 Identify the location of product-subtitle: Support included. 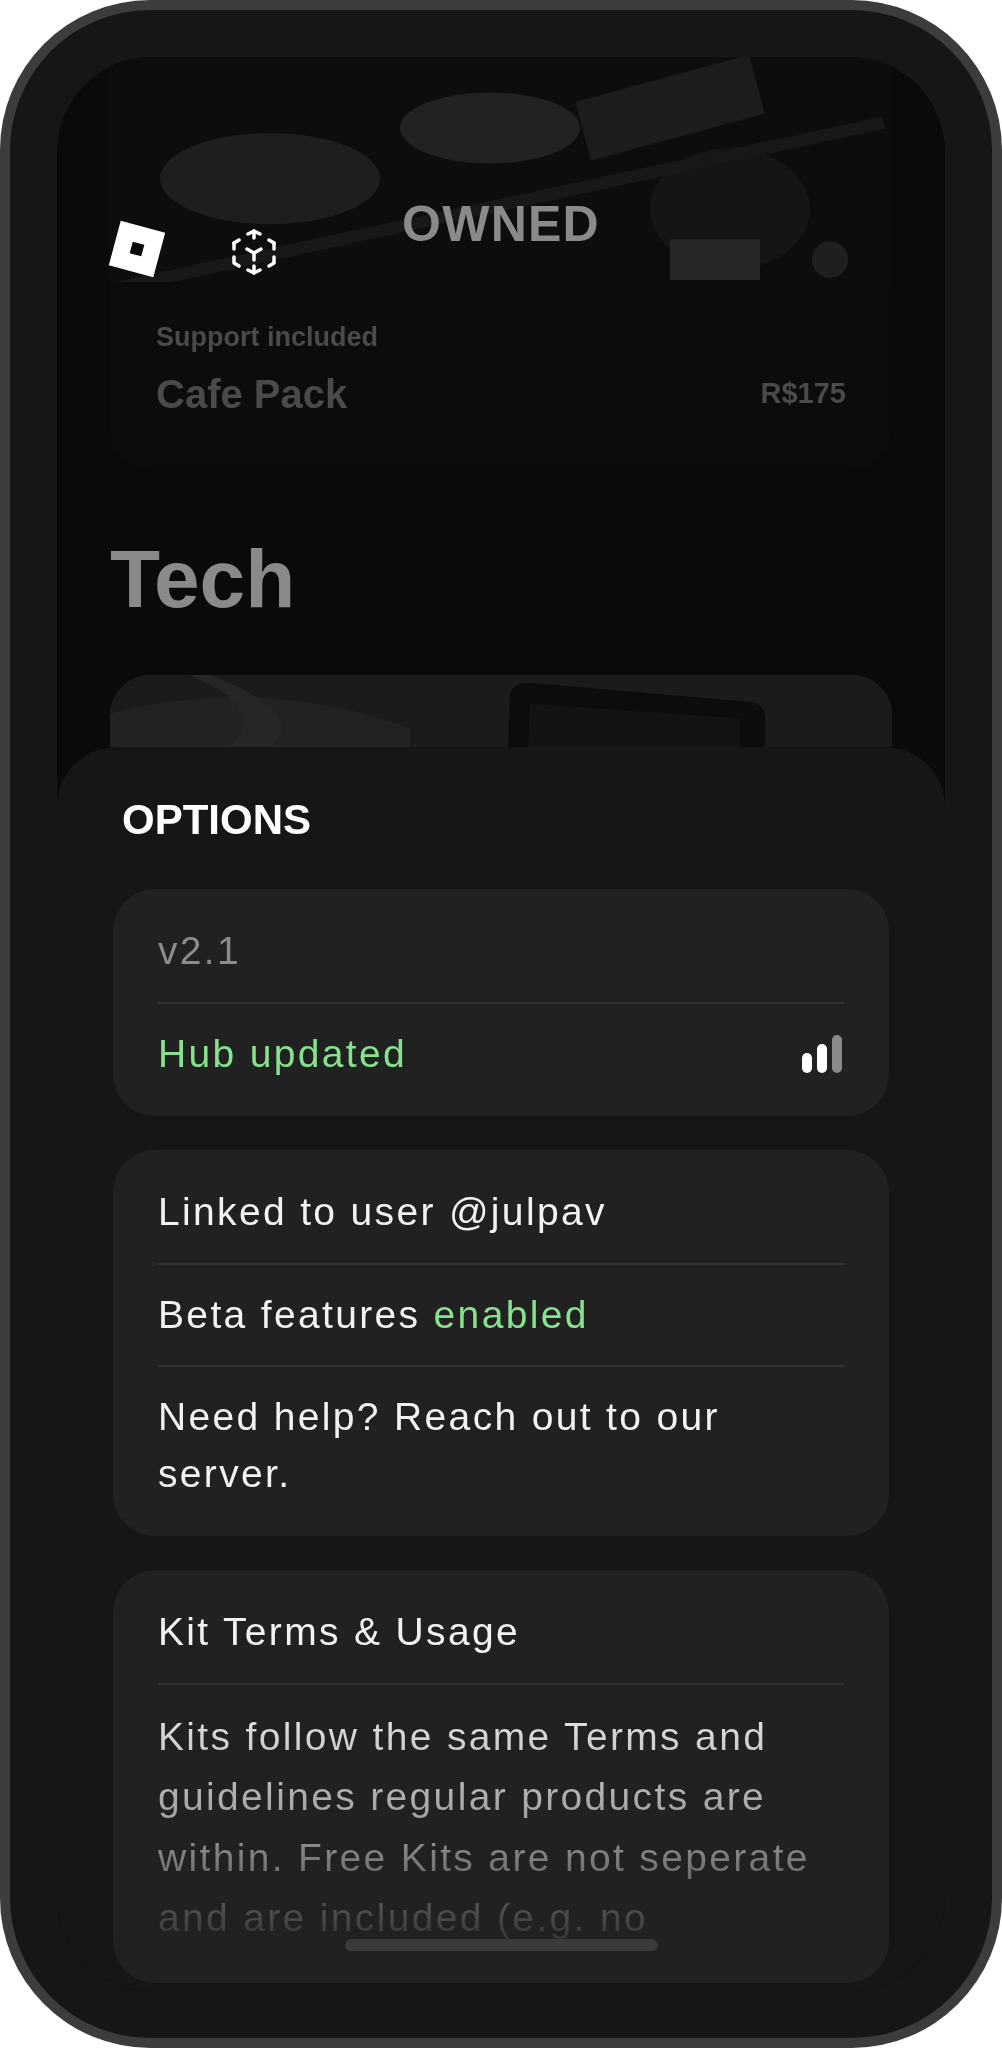
(267, 337).